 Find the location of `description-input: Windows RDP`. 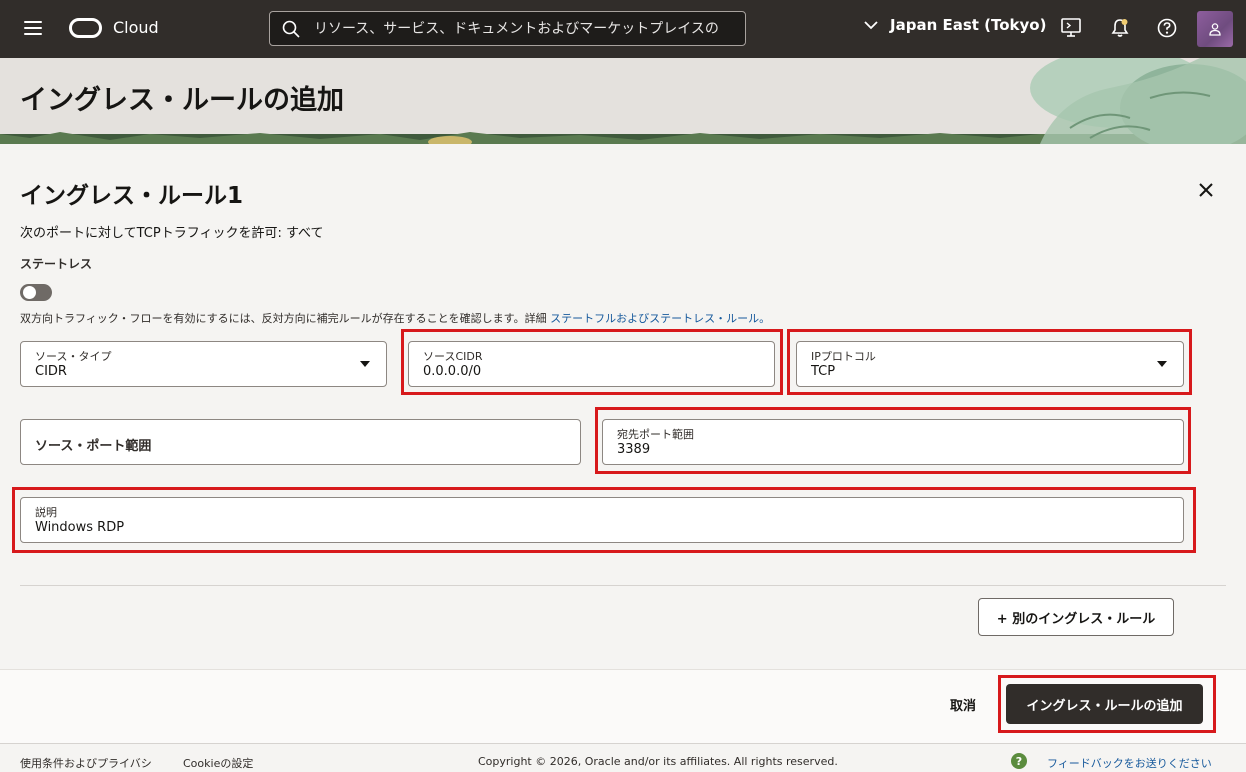

description-input: Windows RDP is located at coordinates (529, 527).